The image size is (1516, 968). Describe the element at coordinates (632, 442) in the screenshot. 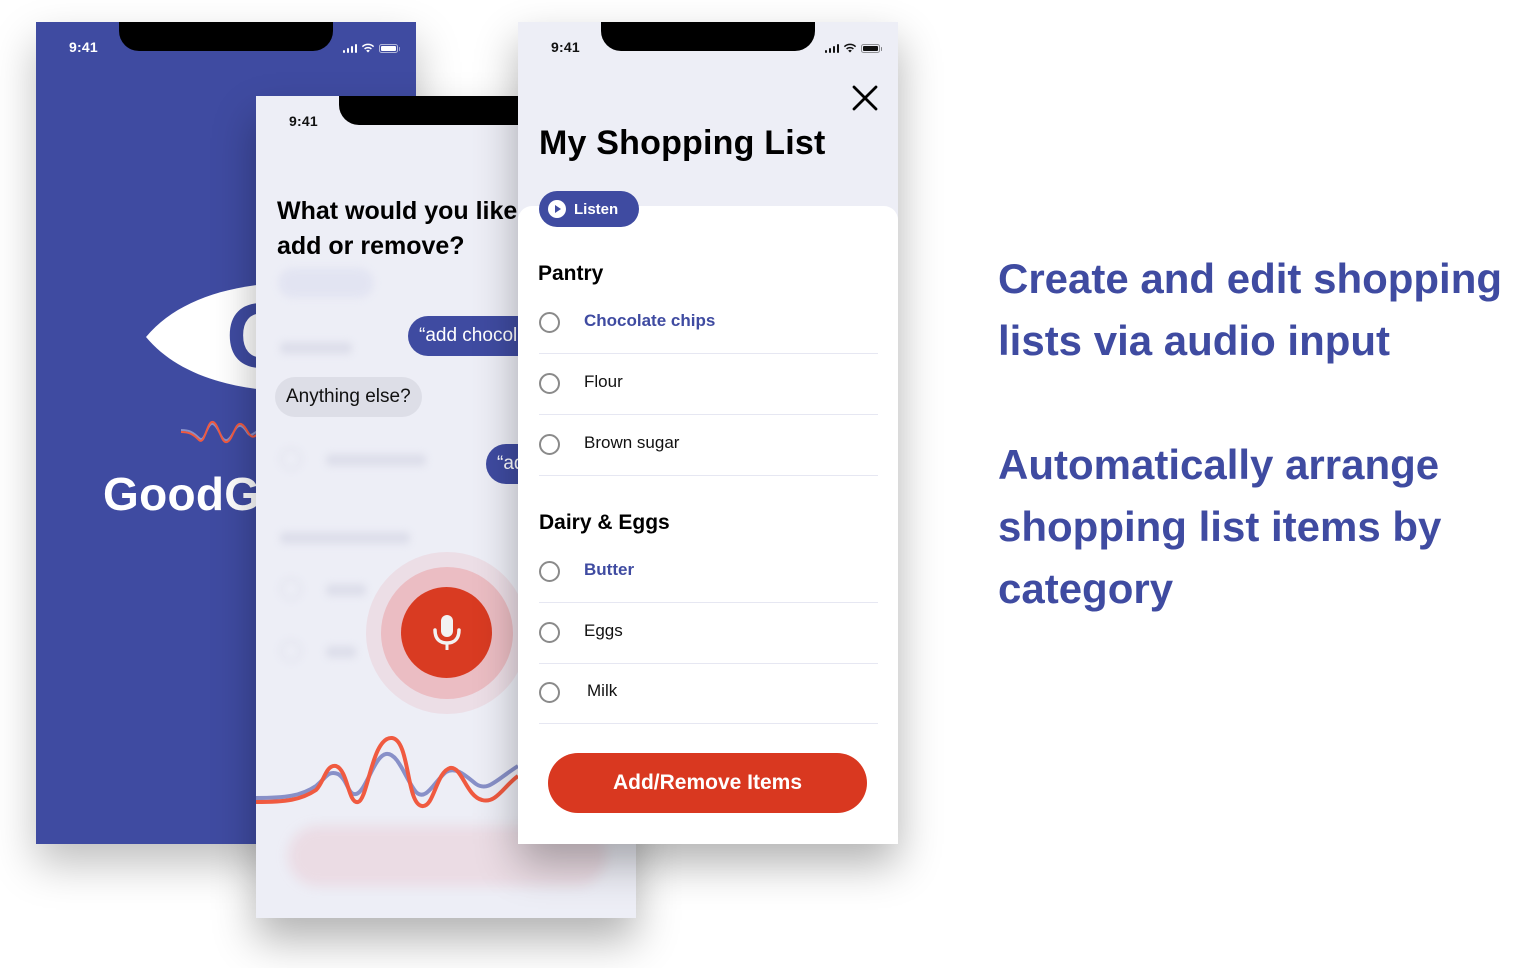

I see `item-name: Brown sugar` at that location.